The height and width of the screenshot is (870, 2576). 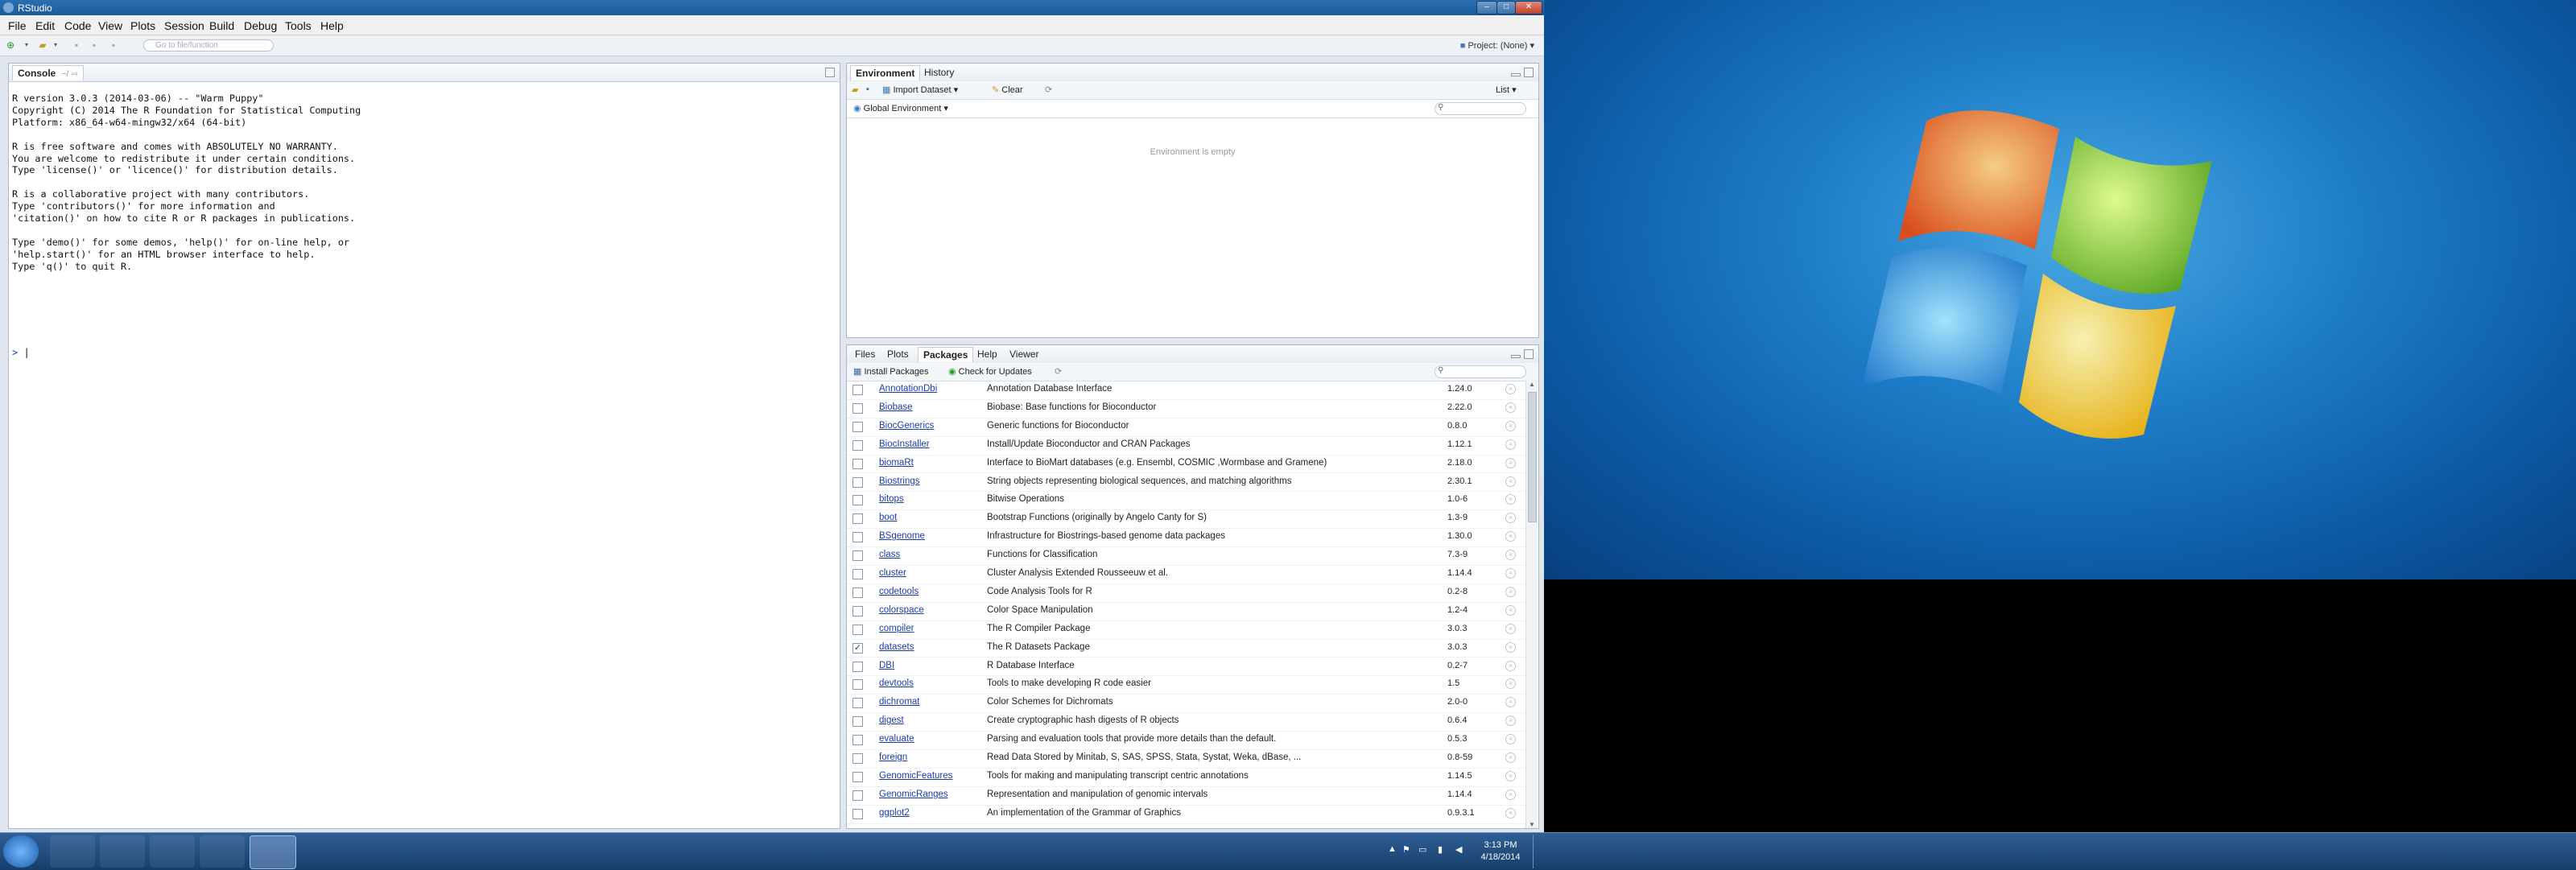 What do you see at coordinates (904, 444) in the screenshot?
I see `package-name-link: BiocInstaller` at bounding box center [904, 444].